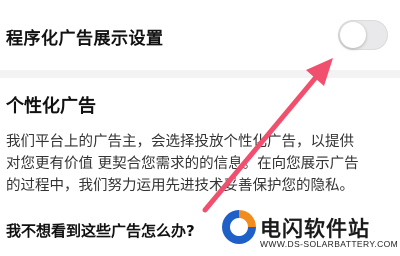  I want to click on watermark: 电闪软件站 WWW.DS-SOLARBATTERY.COM, so click(310, 230).